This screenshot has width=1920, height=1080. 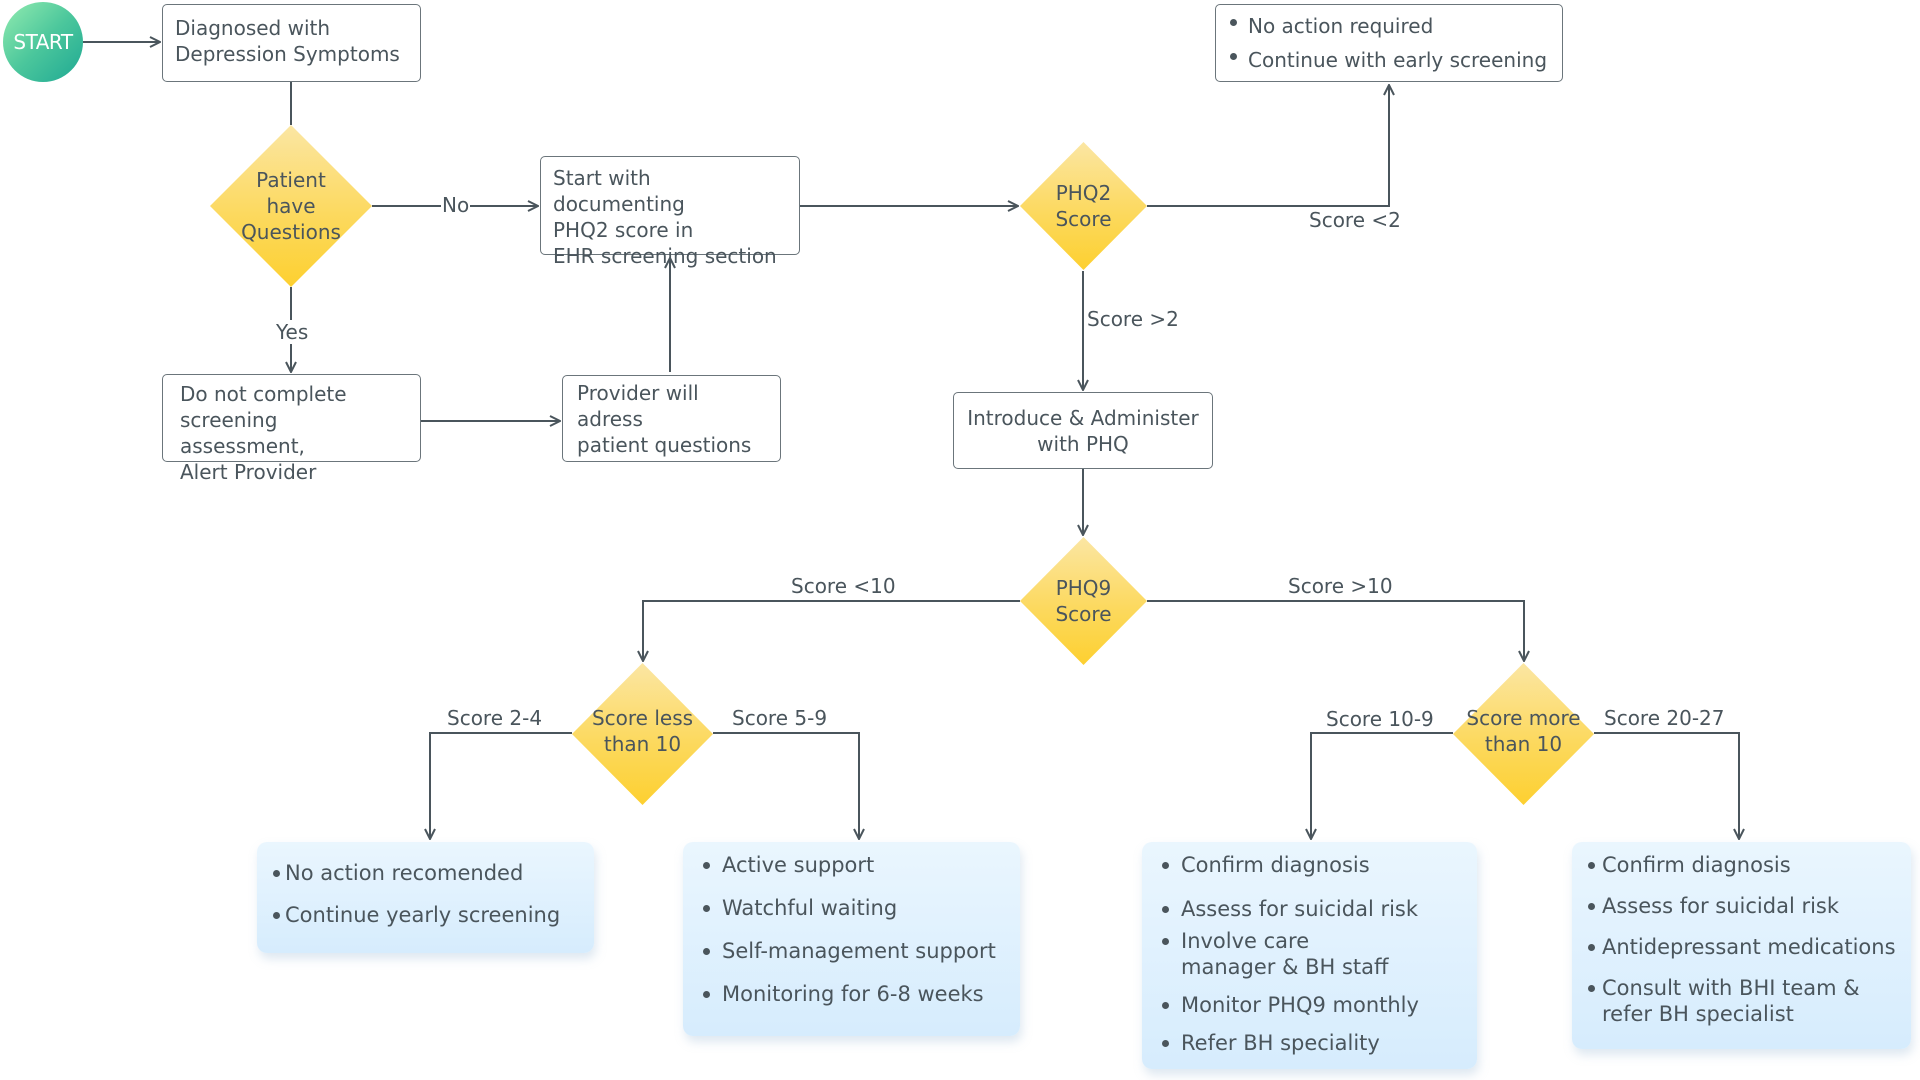 What do you see at coordinates (253, 28) in the screenshot?
I see `diagnosed-line-1: Diagnosed with` at bounding box center [253, 28].